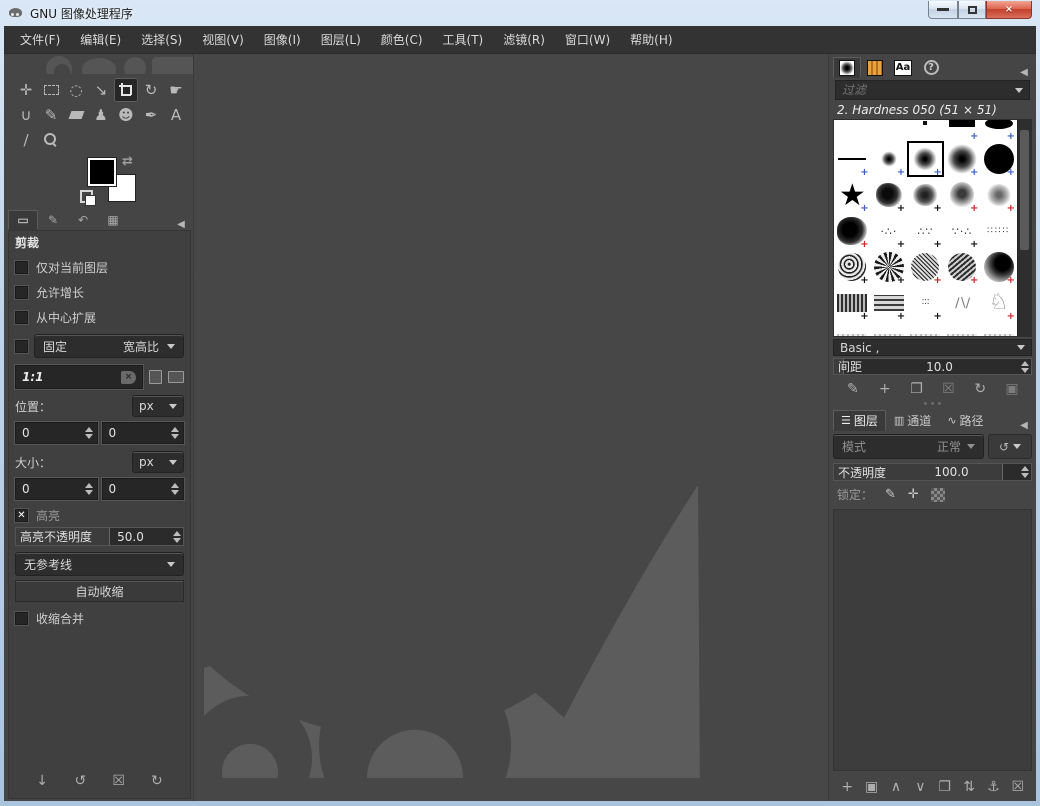 The image size is (1040, 806). I want to click on dock-tab-patterns, so click(875, 67).